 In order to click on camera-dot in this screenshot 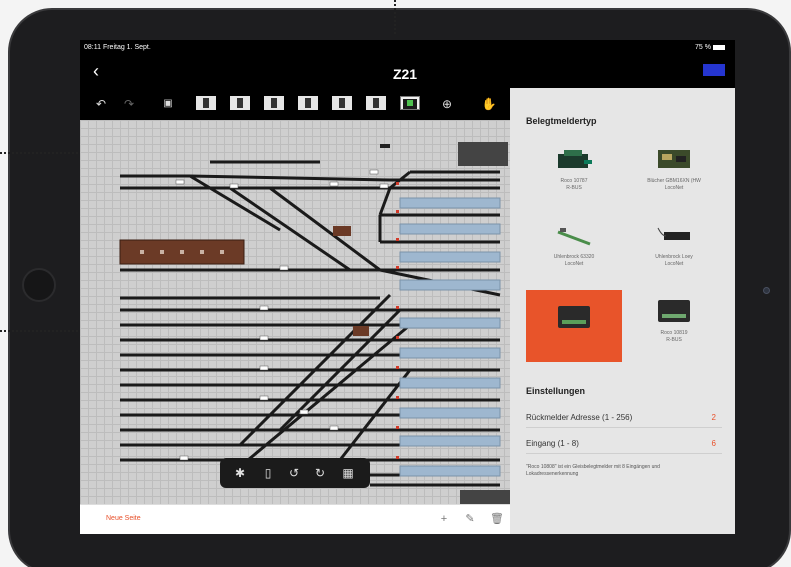, I will do `click(766, 290)`.